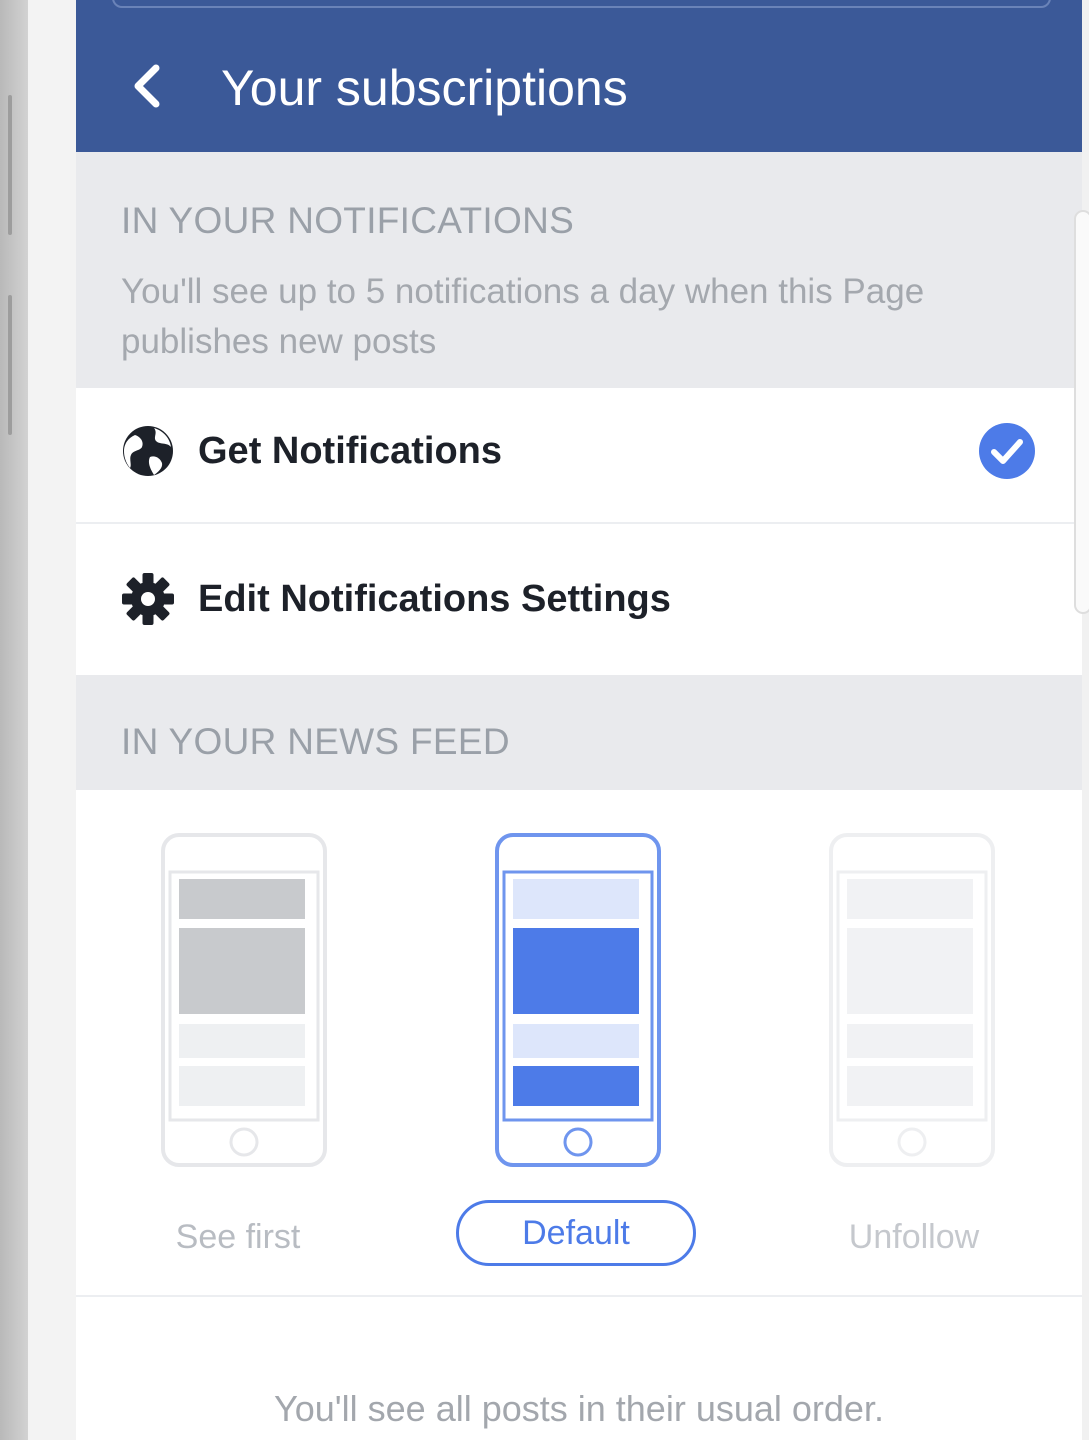 The width and height of the screenshot is (1089, 1440). I want to click on option-see-first: See first, so click(245, 1042).